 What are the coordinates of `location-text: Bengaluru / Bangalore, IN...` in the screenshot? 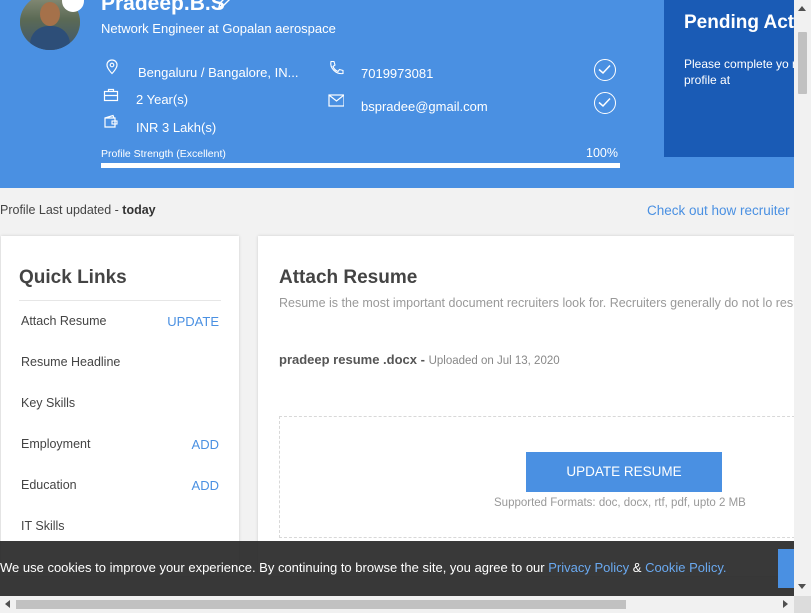 It's located at (218, 72).